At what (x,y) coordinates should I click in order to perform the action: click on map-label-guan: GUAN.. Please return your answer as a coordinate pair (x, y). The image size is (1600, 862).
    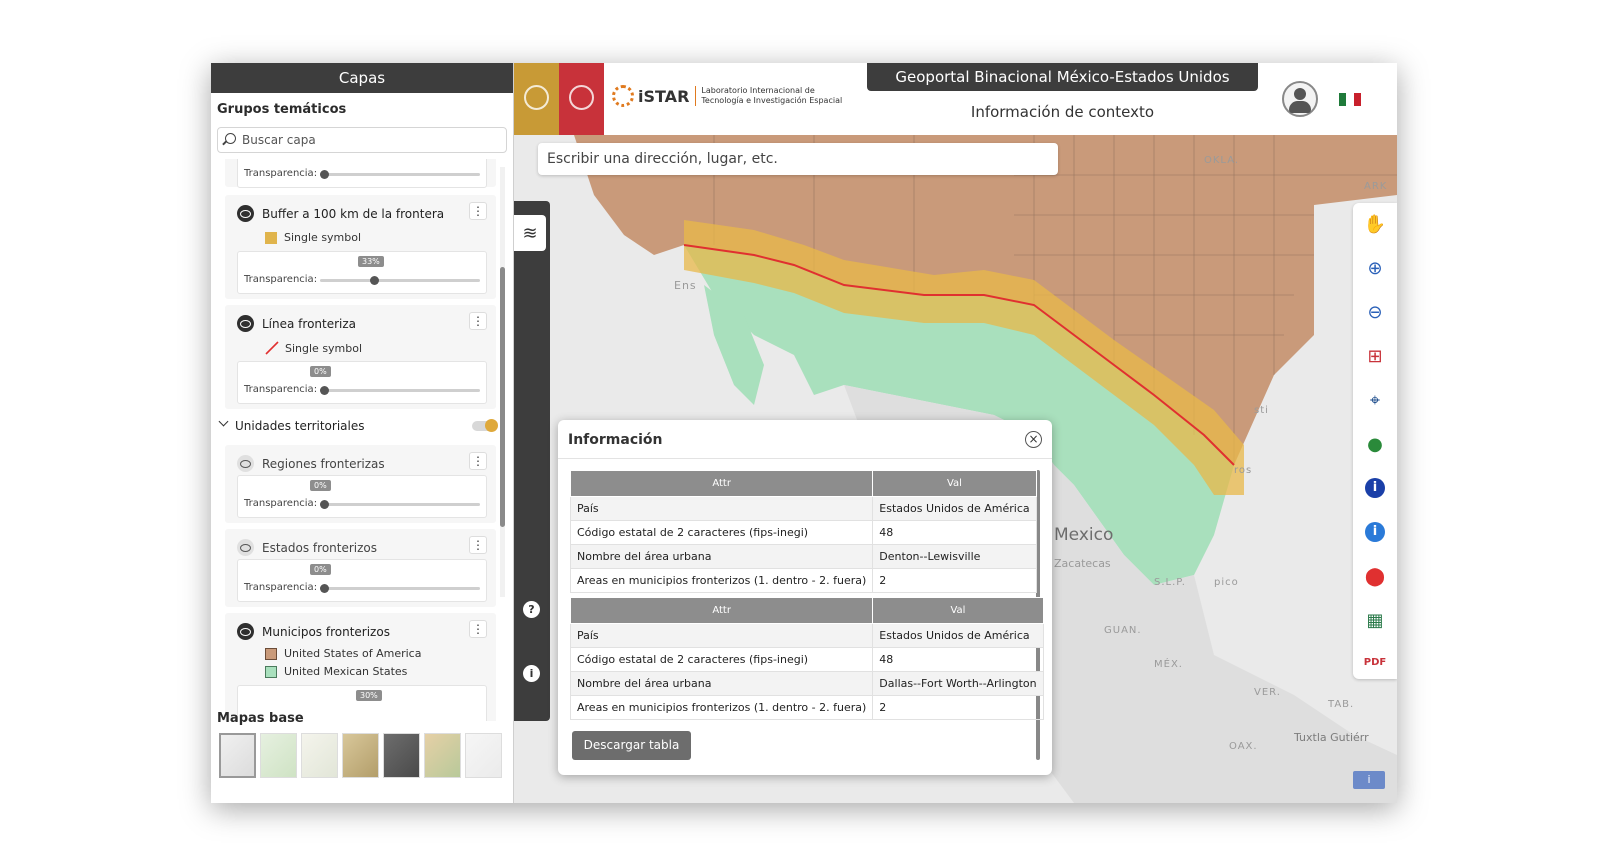
    Looking at the image, I should click on (1123, 630).